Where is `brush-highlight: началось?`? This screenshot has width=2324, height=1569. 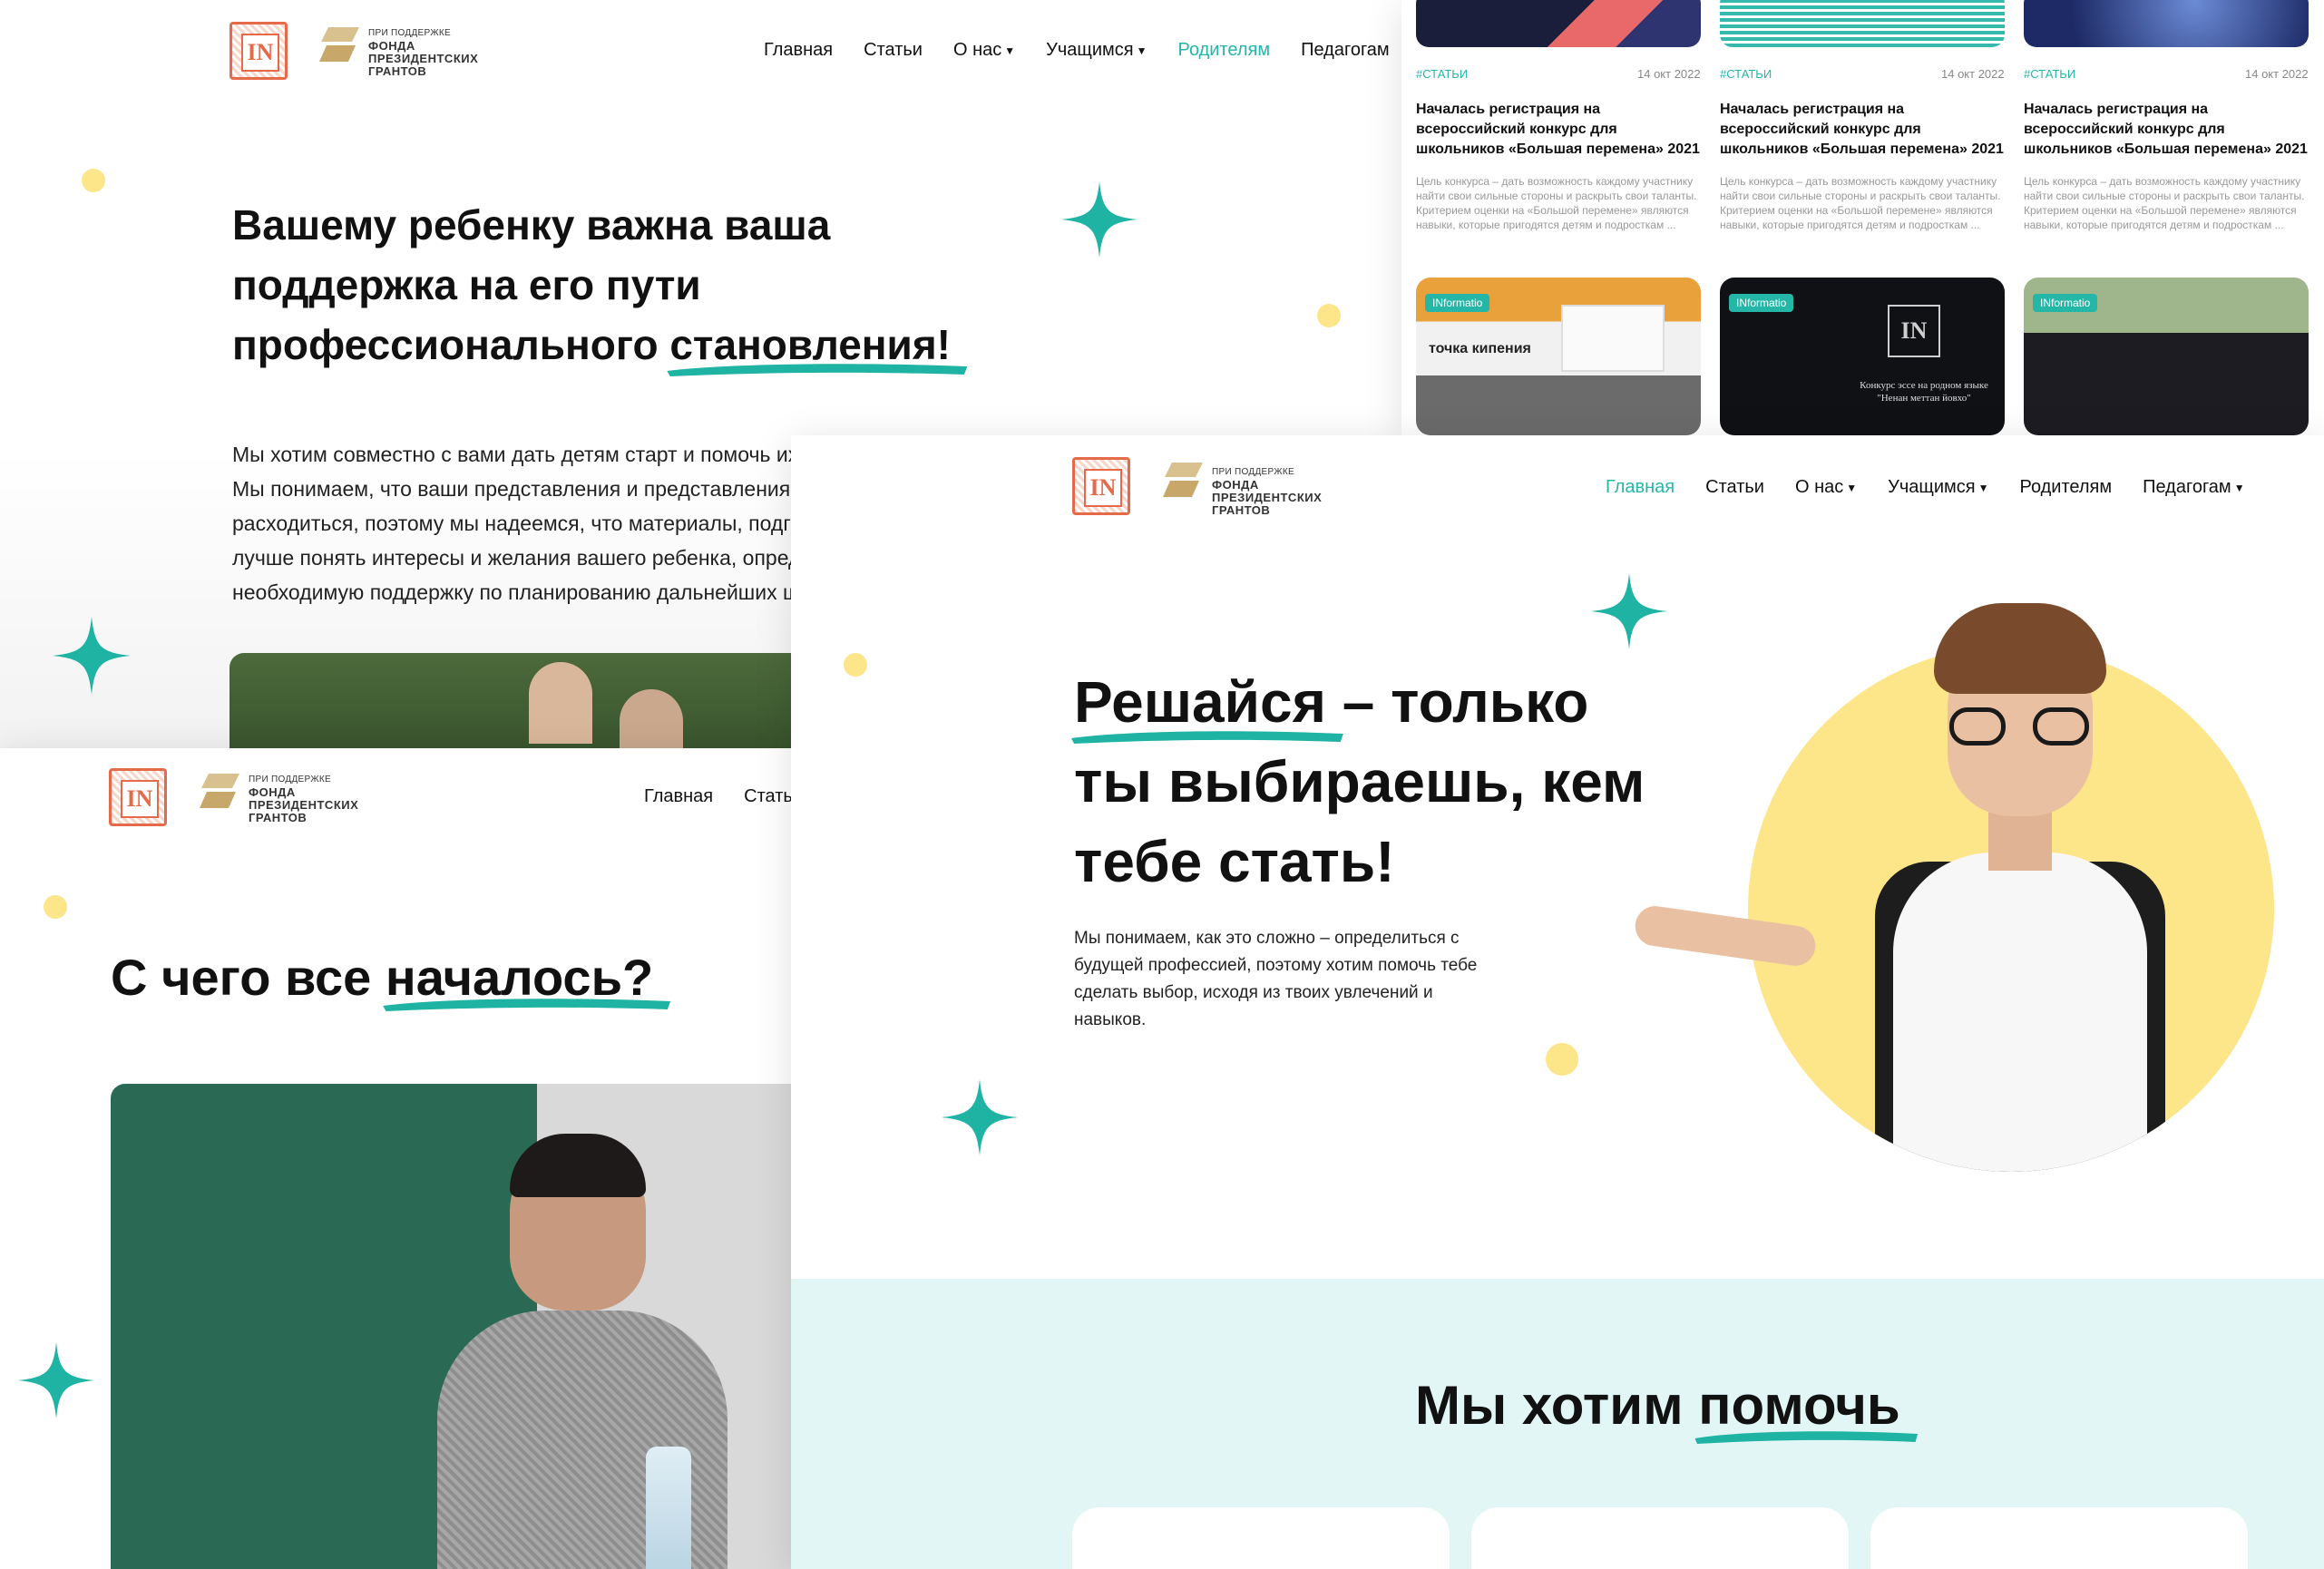
brush-highlight: началось? is located at coordinates (526, 978).